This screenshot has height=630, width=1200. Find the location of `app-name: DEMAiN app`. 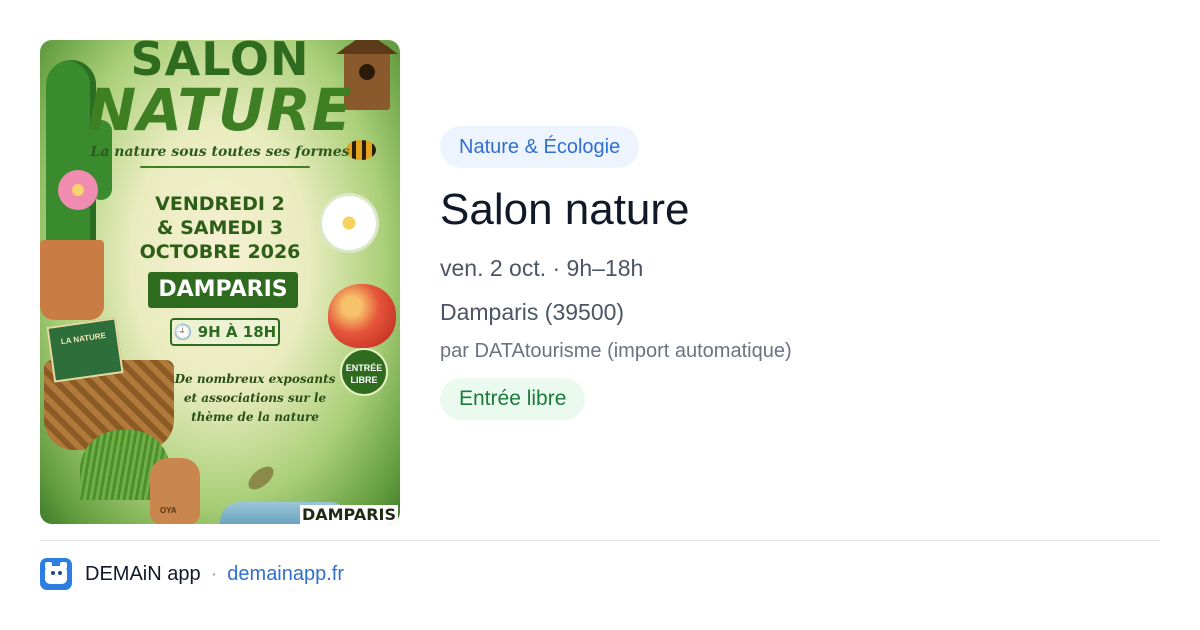

app-name: DEMAiN app is located at coordinates (143, 573).